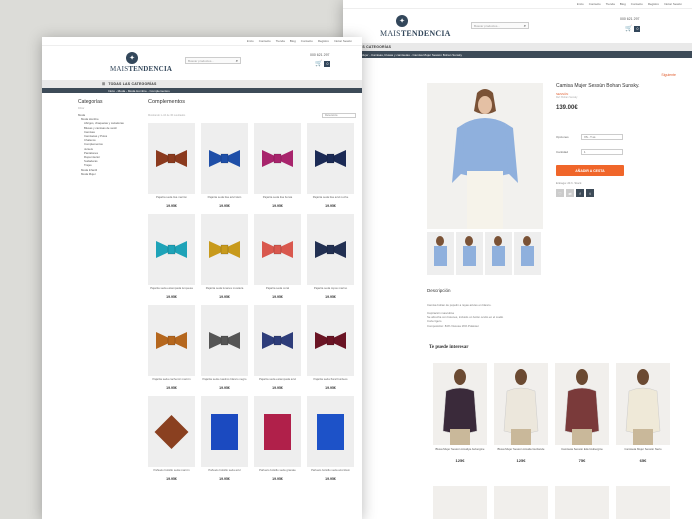 The height and width of the screenshot is (519, 692). What do you see at coordinates (108, 174) in the screenshot?
I see `sidebar-item: Moda Mujer` at bounding box center [108, 174].